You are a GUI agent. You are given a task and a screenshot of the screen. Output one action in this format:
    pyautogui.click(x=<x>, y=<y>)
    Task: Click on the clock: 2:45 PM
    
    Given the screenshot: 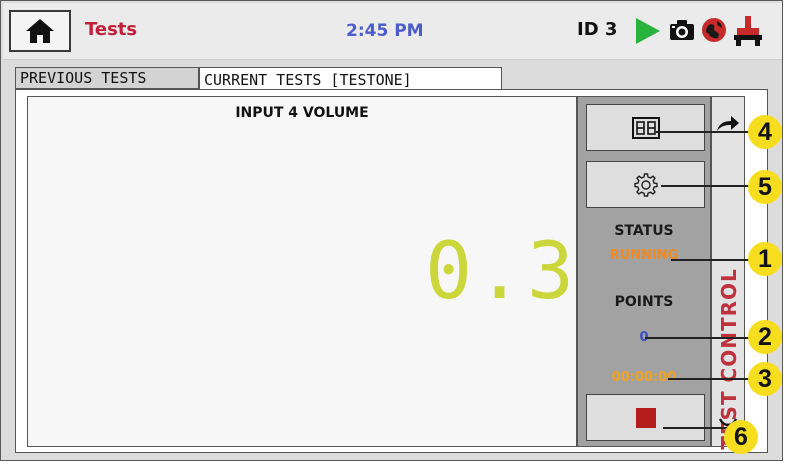 What is the action you would take?
    pyautogui.click(x=385, y=31)
    